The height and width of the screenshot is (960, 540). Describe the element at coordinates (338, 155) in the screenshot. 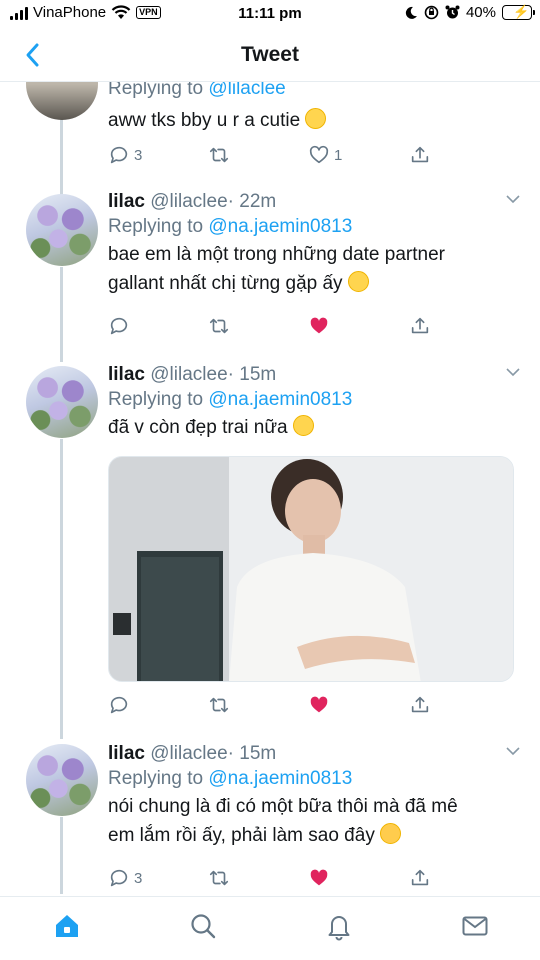

I see `like-count: 1` at that location.